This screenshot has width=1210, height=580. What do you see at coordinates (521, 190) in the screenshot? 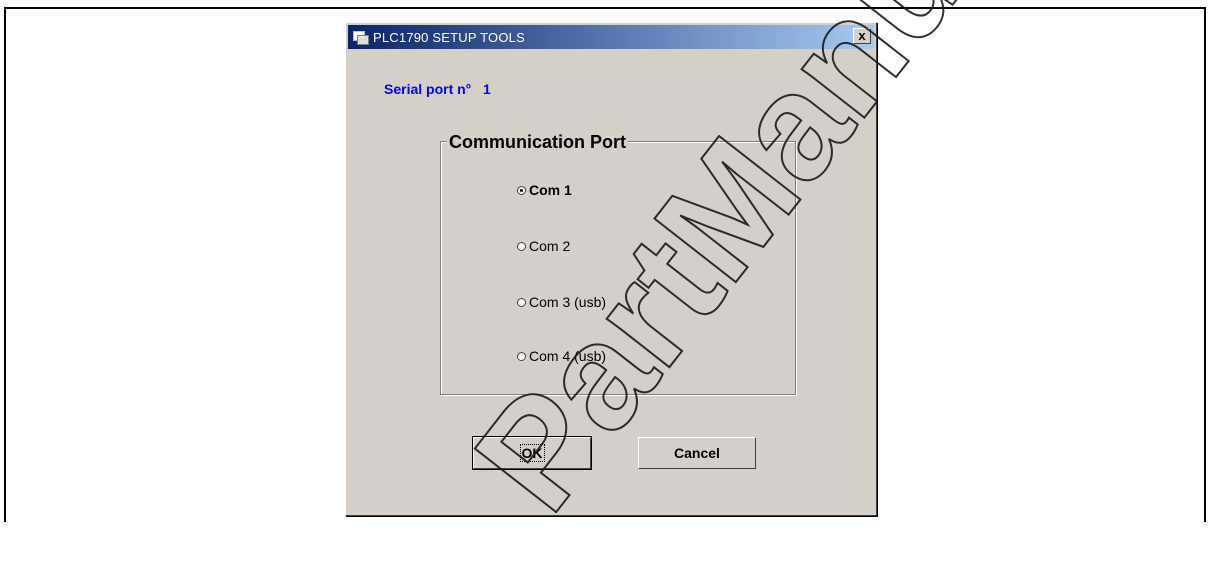
I see `radio-selected-icon` at bounding box center [521, 190].